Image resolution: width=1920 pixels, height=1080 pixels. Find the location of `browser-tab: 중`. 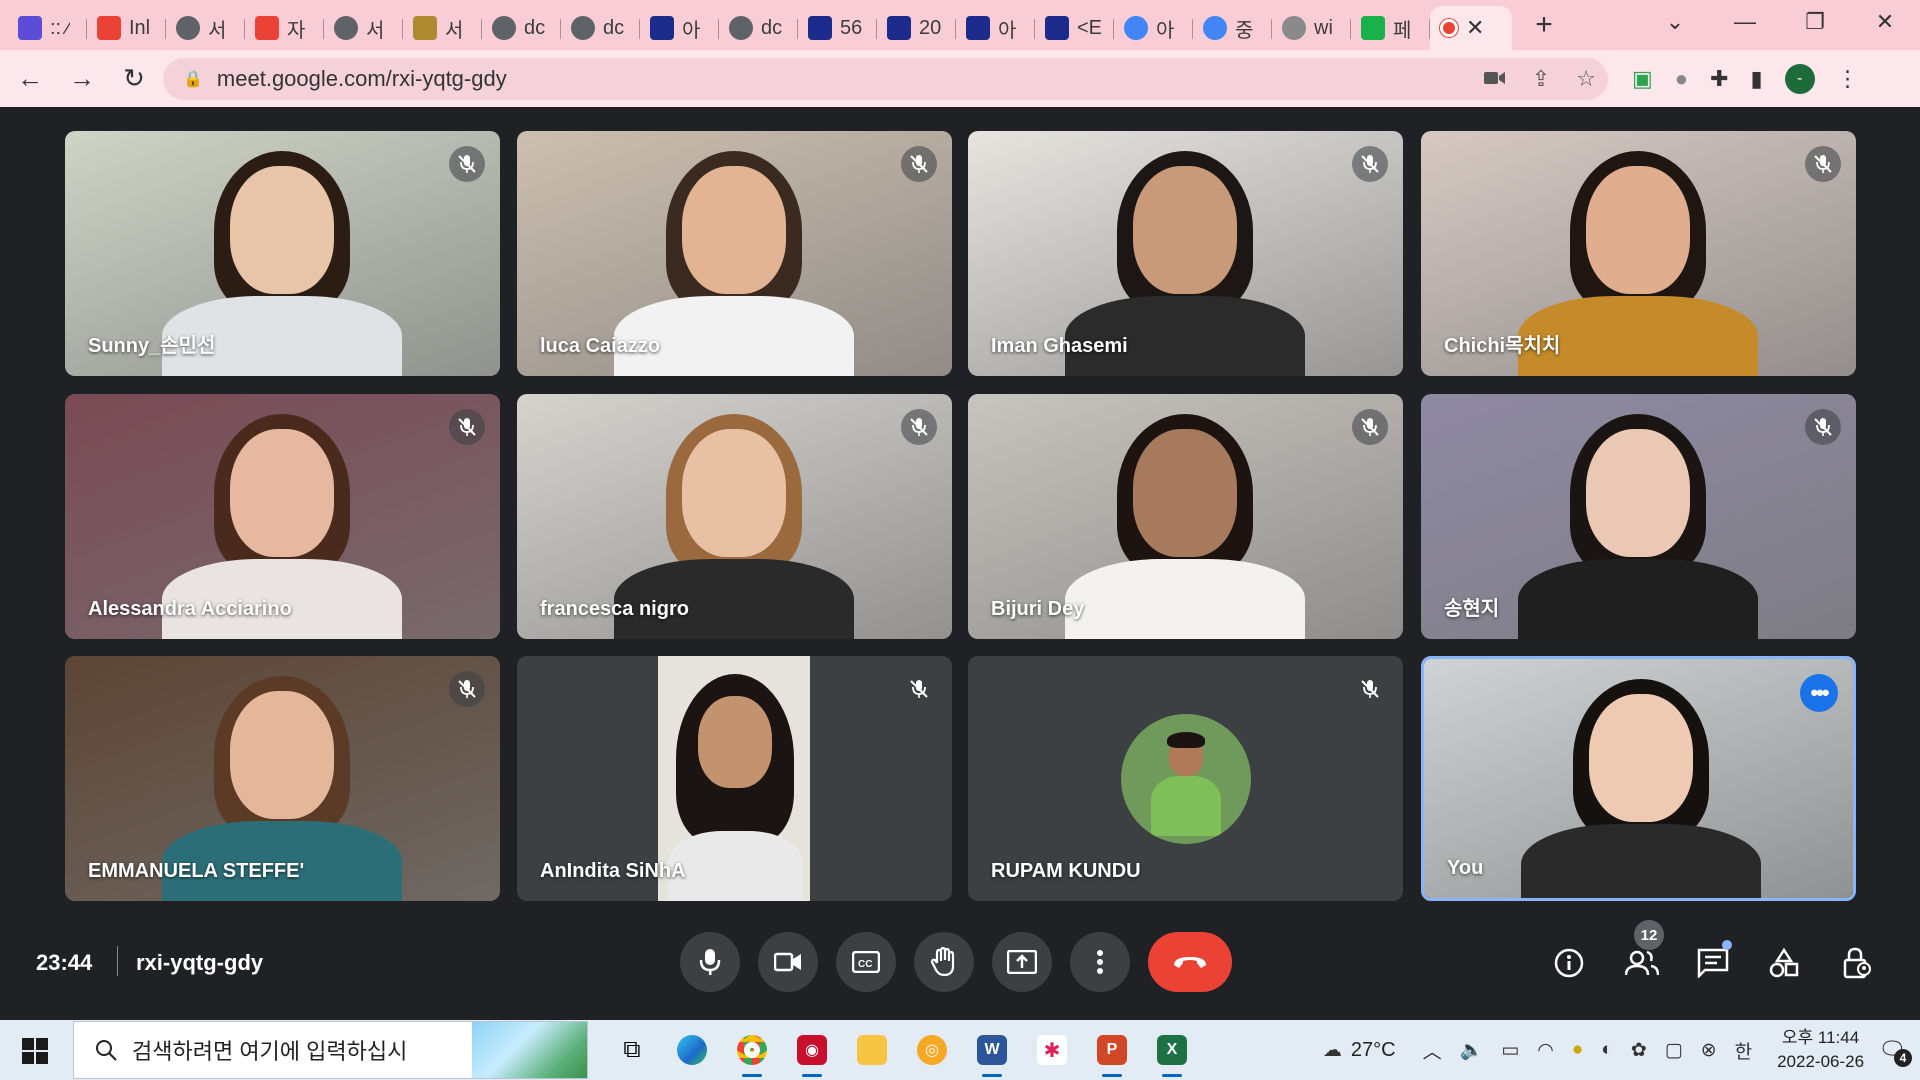

browser-tab: 중 is located at coordinates (1232, 28).